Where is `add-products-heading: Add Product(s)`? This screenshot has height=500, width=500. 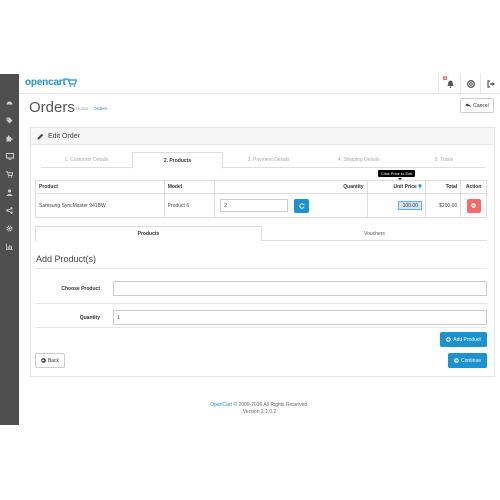 add-products-heading: Add Product(s) is located at coordinates (66, 259).